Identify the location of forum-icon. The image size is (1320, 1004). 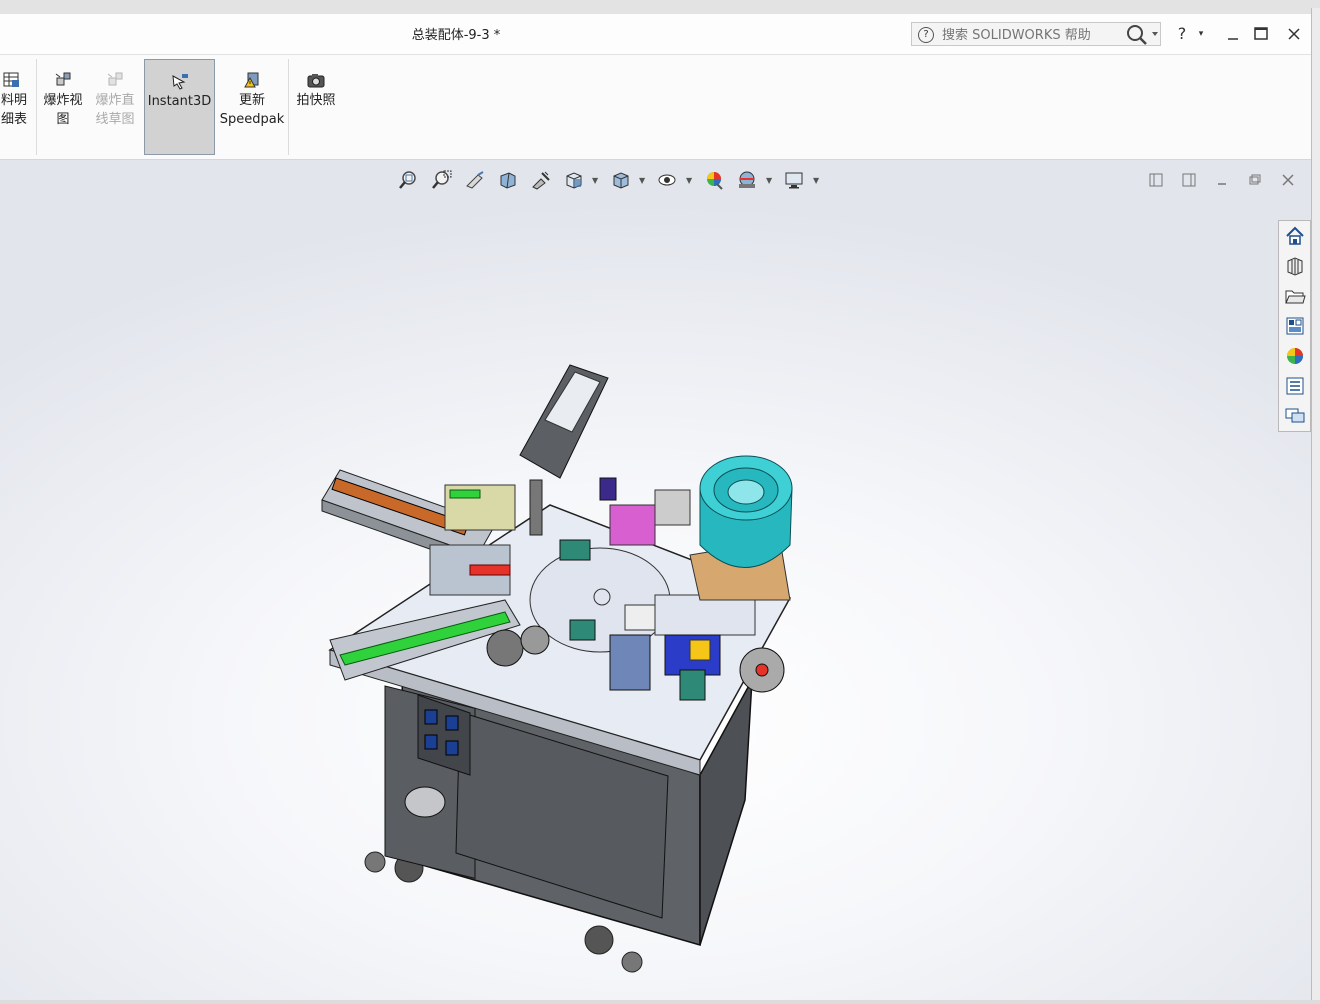
(1295, 416).